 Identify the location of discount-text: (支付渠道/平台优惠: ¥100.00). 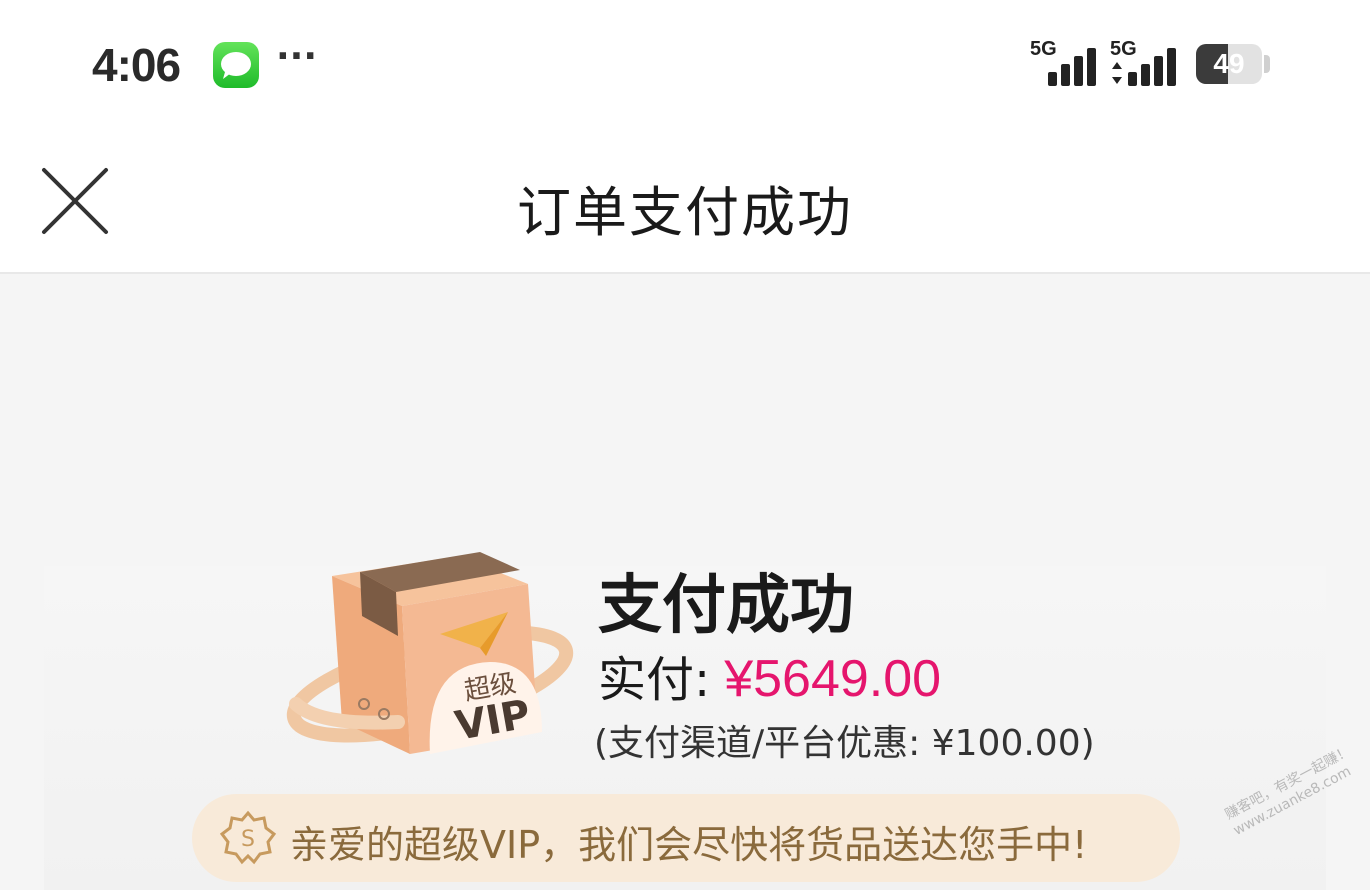
(844, 743).